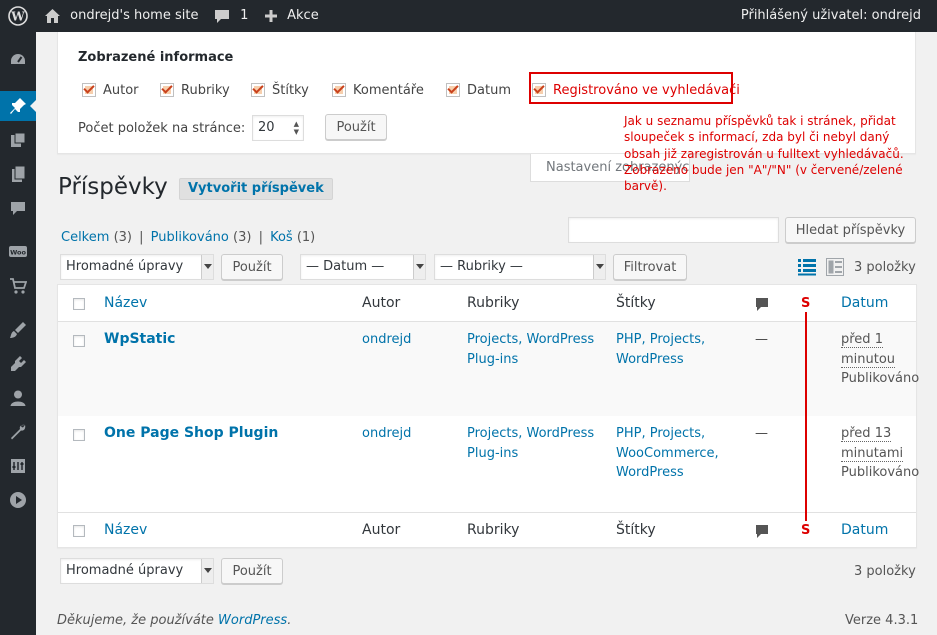  Describe the element at coordinates (231, 16) in the screenshot. I see `comments-link: 1` at that location.